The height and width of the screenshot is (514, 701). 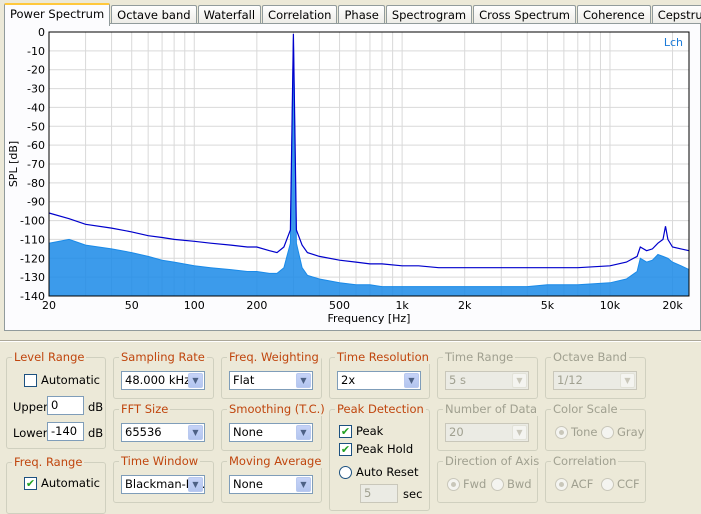 What do you see at coordinates (36, 202) in the screenshot?
I see `y-tick-label: -90` at bounding box center [36, 202].